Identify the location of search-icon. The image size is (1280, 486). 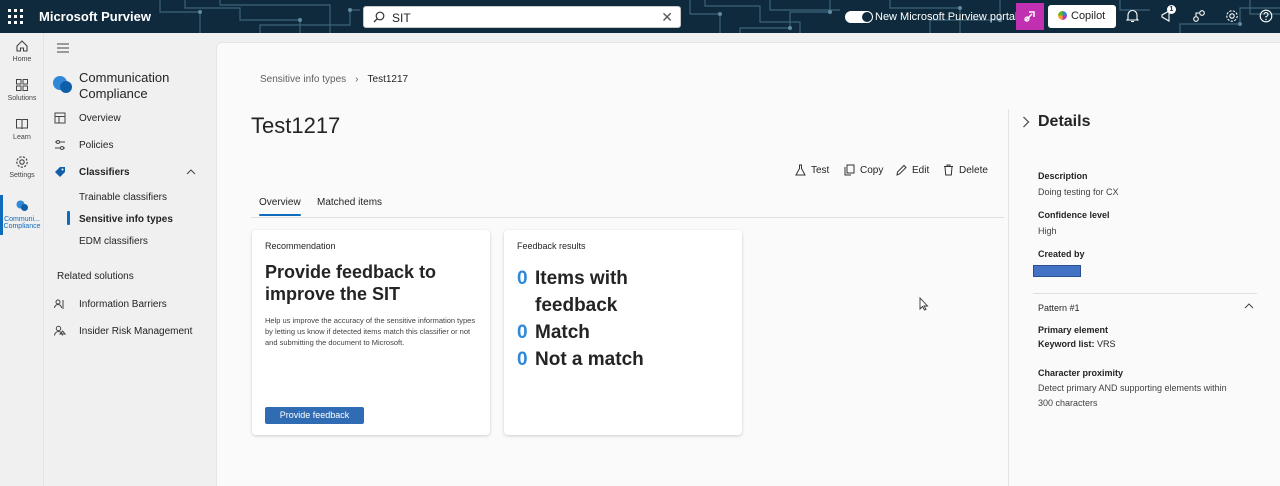
(379, 17).